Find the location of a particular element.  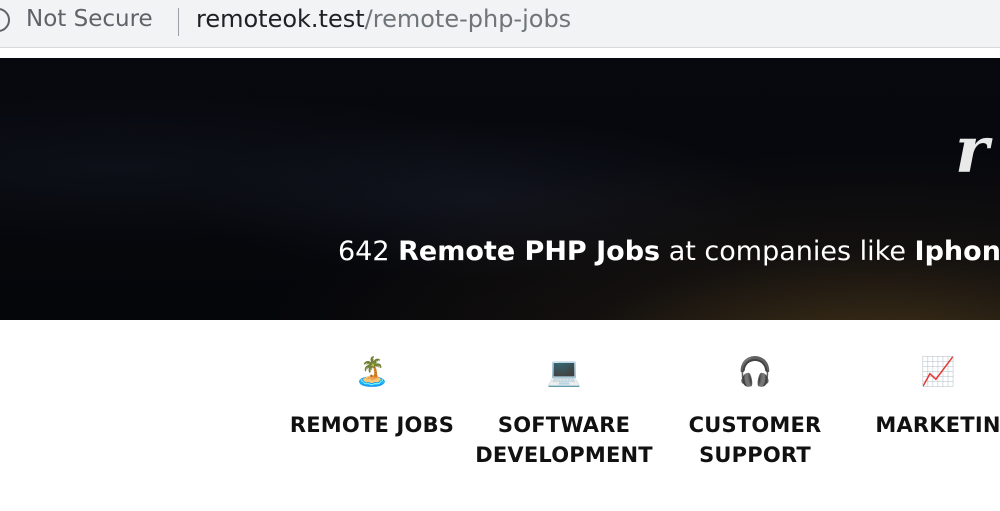

jobs-title: Remote PHP Jobs is located at coordinates (529, 251).